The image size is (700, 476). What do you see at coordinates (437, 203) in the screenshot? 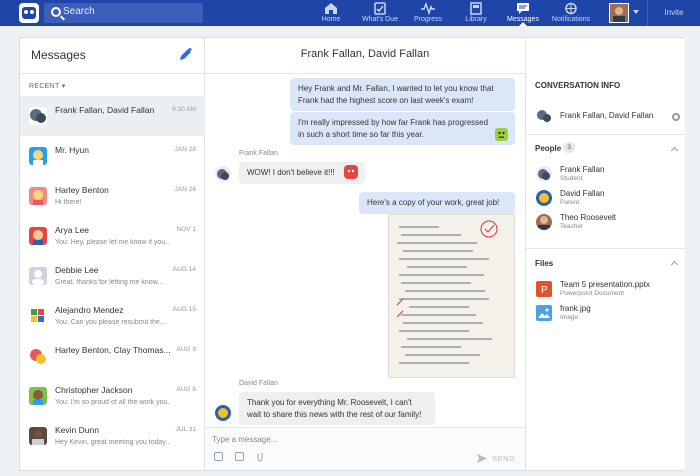
I see `message-bubble-outgoing: Here's a copy of your work, great job!` at bounding box center [437, 203].